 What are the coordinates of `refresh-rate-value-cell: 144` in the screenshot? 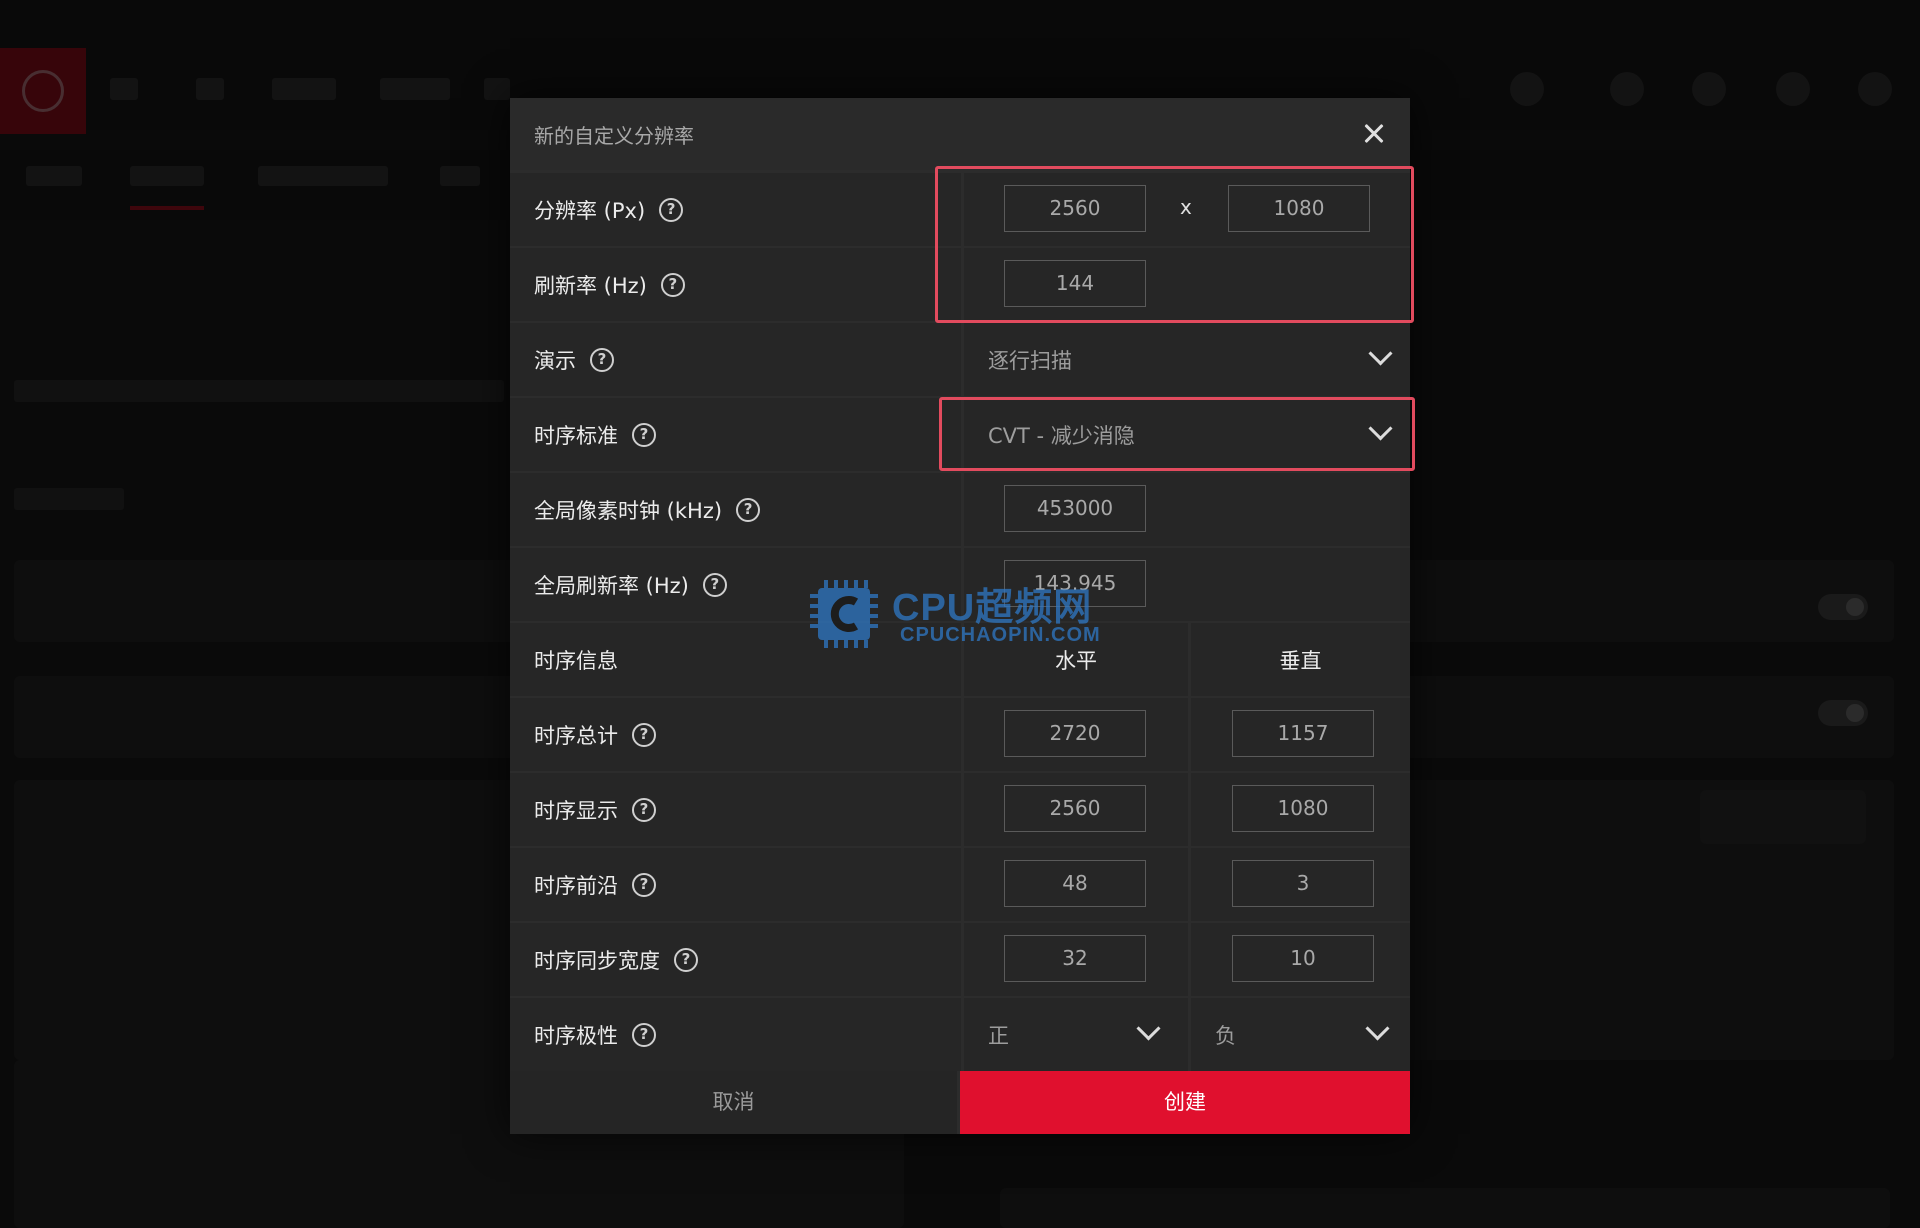 It's located at (1187, 284).